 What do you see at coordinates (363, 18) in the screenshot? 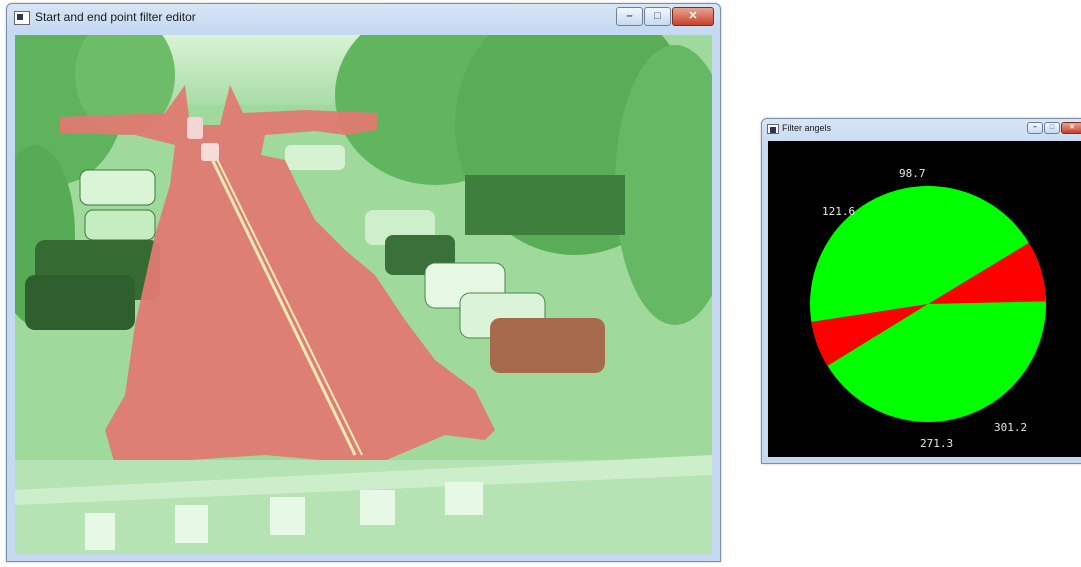
I see `filter-editor-titlebar: Start and end point filter editor – □ ✕` at bounding box center [363, 18].